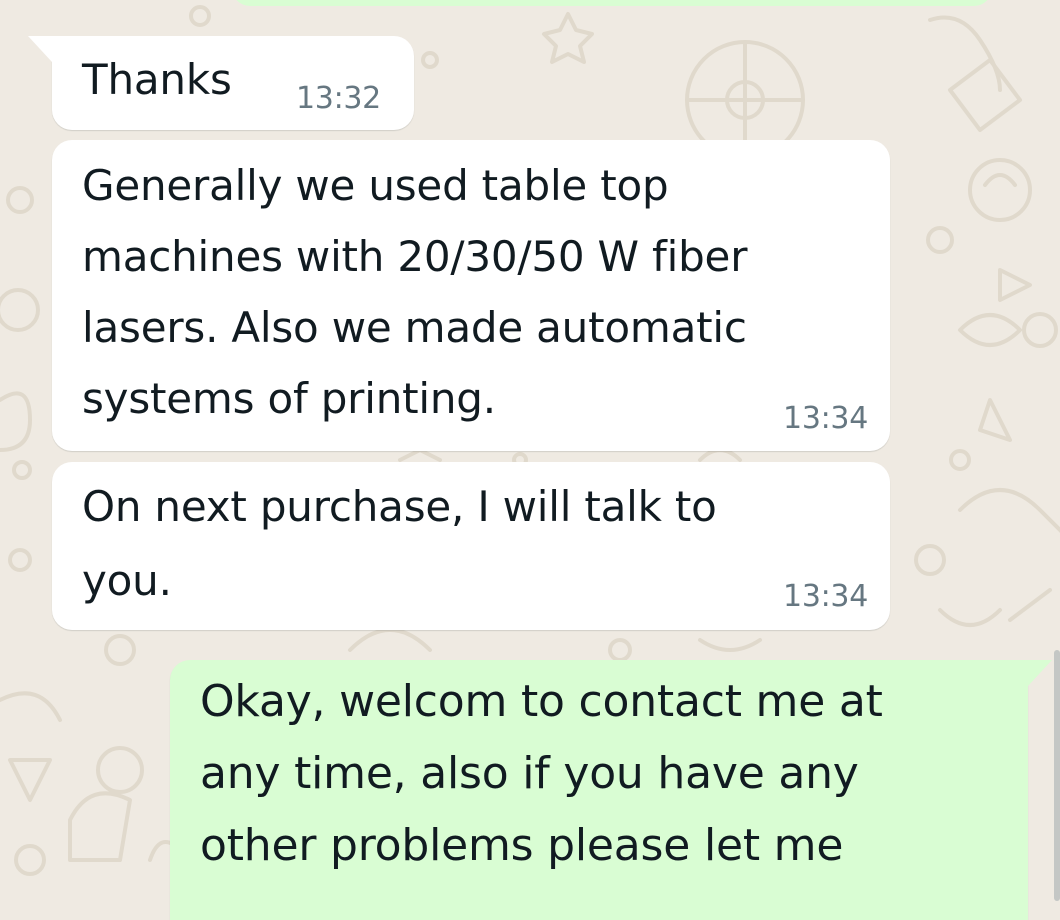  Describe the element at coordinates (399, 543) in the screenshot. I see `message-text: On next purchase, I will talk to you.` at that location.